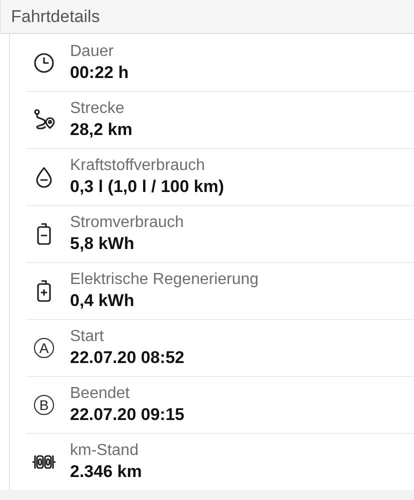 The image size is (414, 500). What do you see at coordinates (99, 73) in the screenshot?
I see `detail-value: 00:22 h` at bounding box center [99, 73].